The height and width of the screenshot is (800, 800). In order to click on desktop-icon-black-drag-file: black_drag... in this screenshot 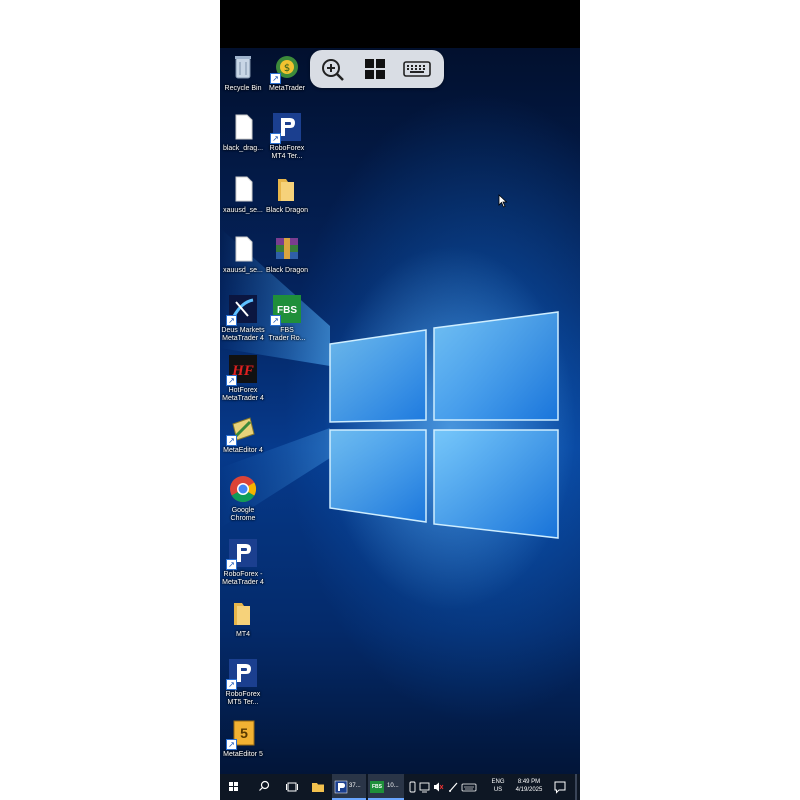, I will do `click(243, 132)`.